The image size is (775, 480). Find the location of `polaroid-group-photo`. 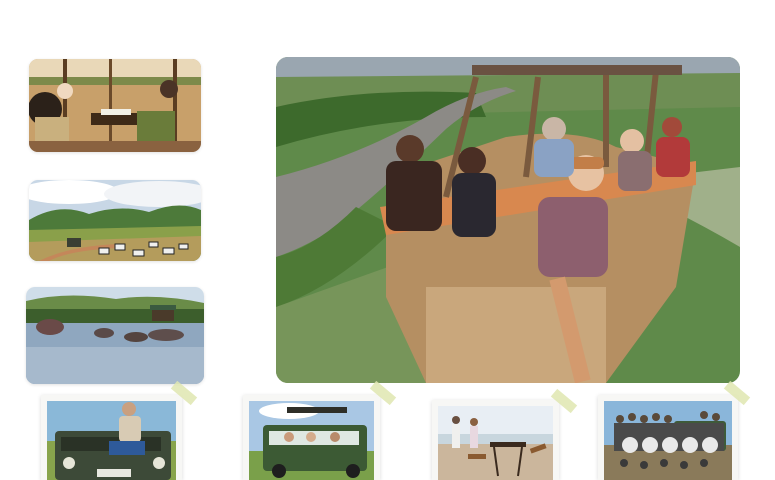

polaroid-group-photo is located at coordinates (668, 437).